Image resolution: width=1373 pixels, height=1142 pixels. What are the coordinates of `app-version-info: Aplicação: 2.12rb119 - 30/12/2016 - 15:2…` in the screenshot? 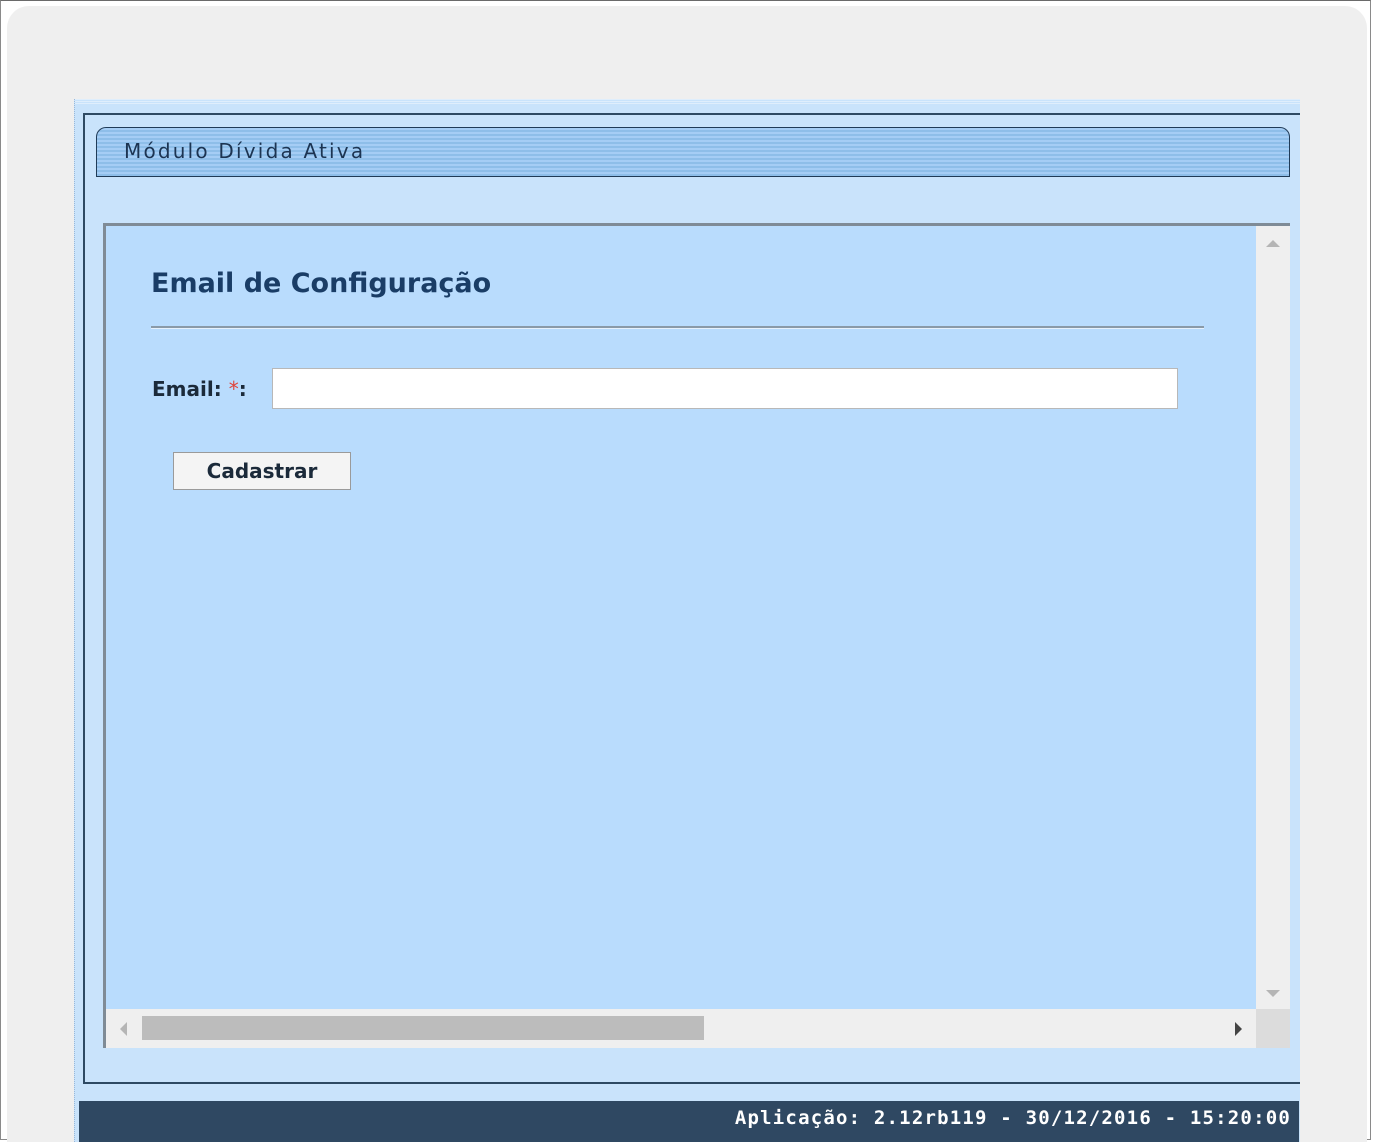 It's located at (1012, 1118).